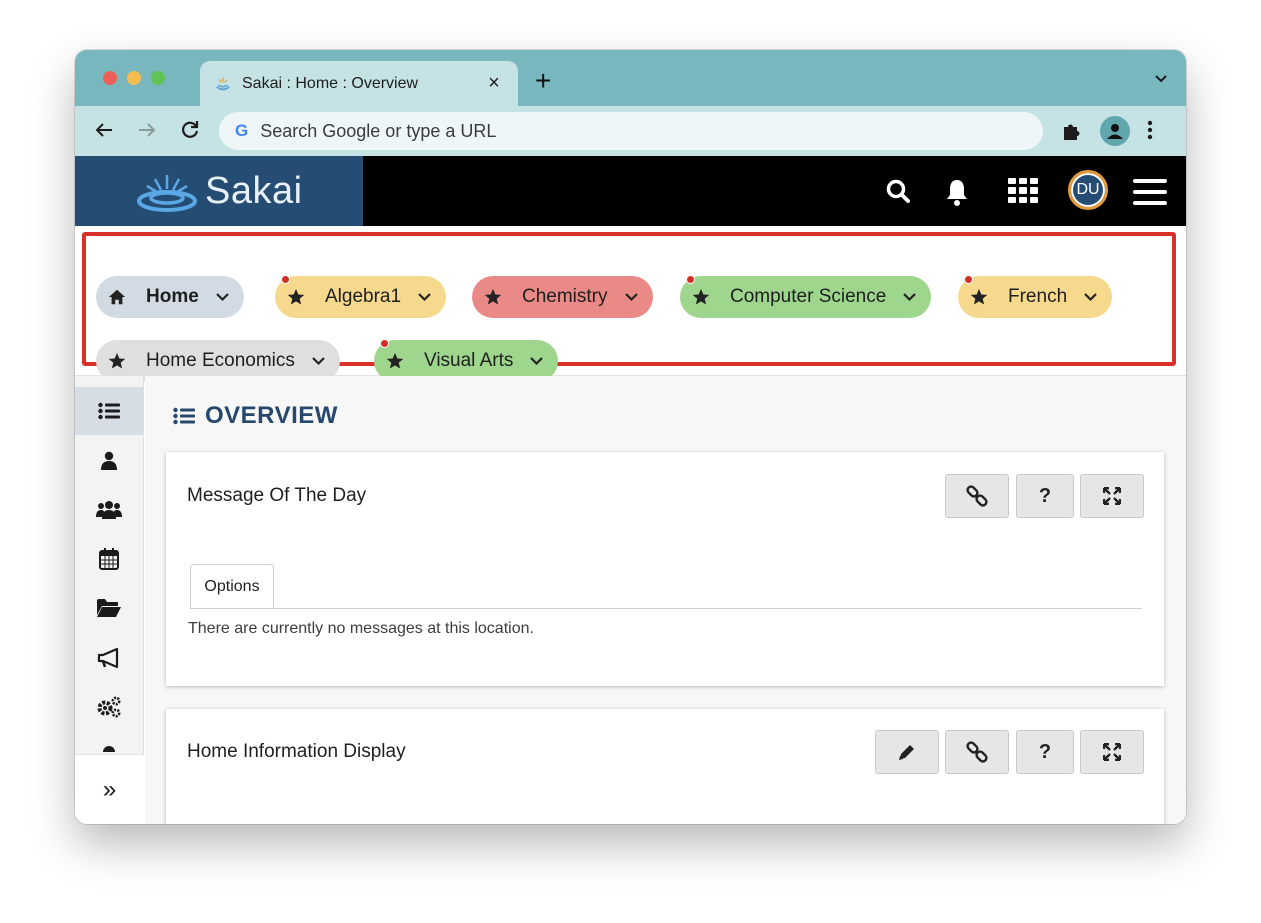 The width and height of the screenshot is (1261, 923). I want to click on sakai-logo-text: Sakai, so click(254, 190).